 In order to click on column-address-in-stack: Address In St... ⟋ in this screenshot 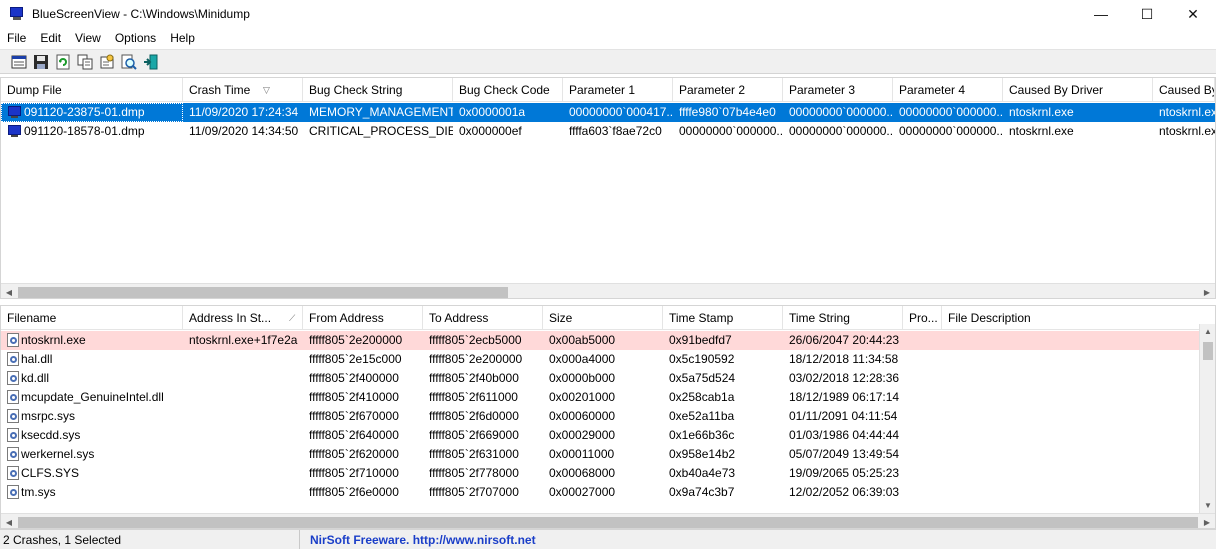, I will do `click(243, 318)`.